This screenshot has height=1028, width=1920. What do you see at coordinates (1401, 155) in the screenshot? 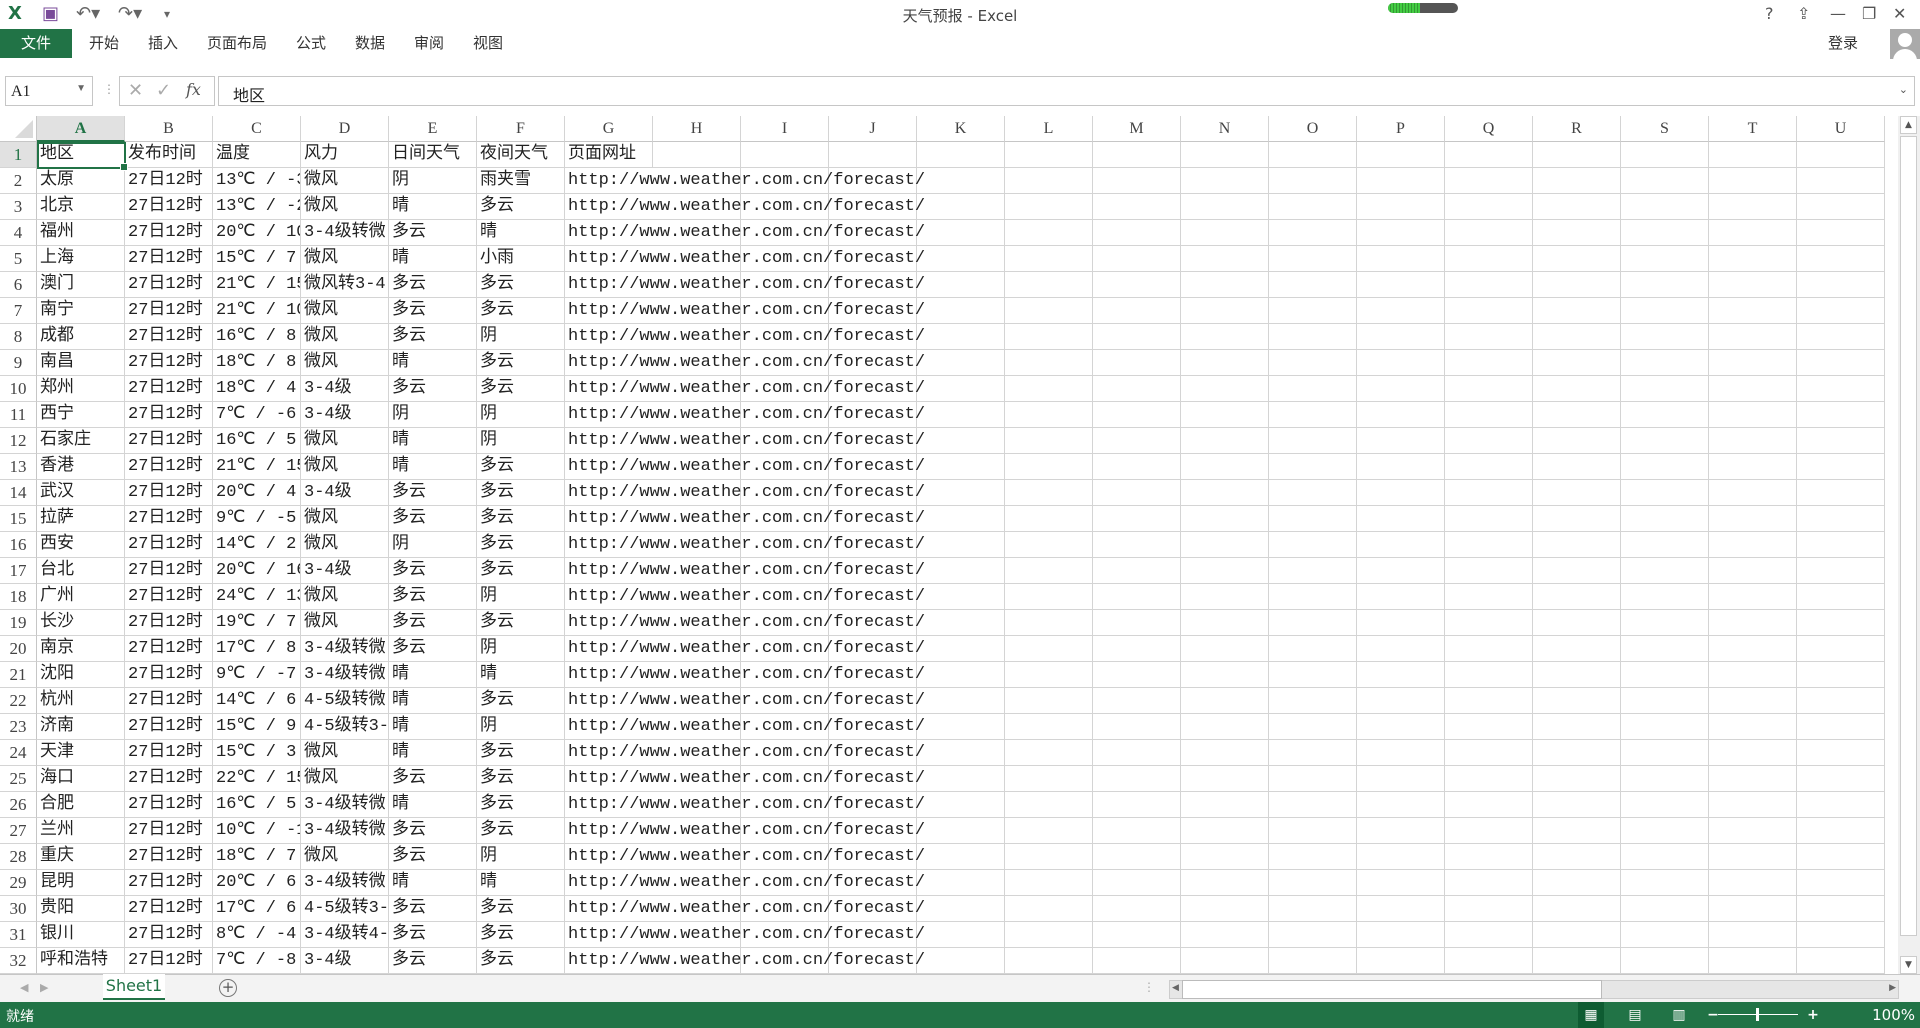
I see `cell-p1` at bounding box center [1401, 155].